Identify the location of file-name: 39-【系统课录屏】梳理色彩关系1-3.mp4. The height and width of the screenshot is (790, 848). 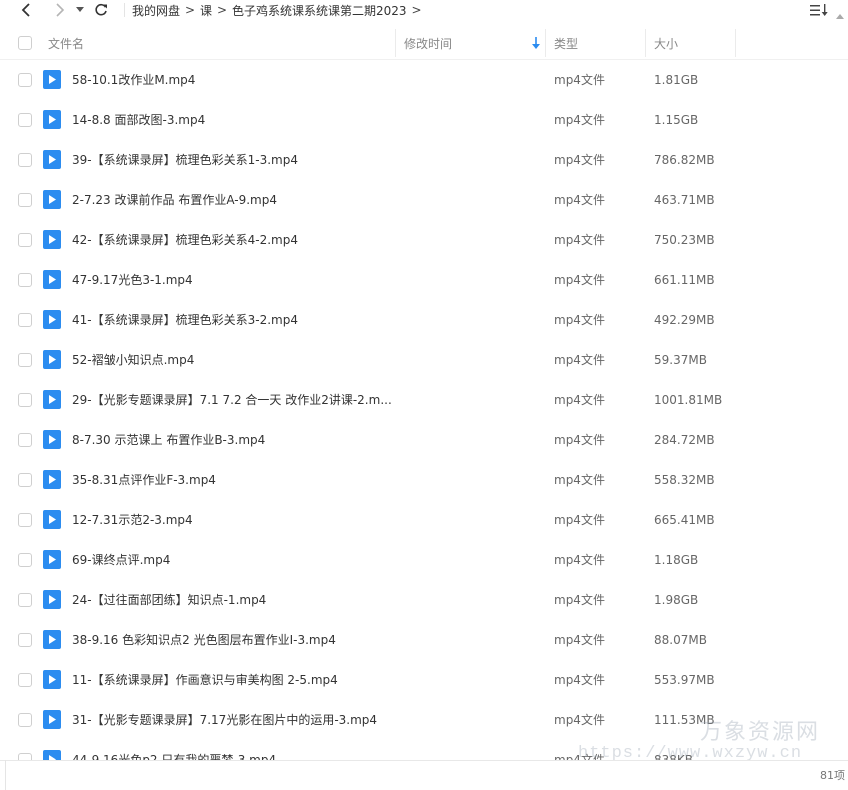
(185, 160).